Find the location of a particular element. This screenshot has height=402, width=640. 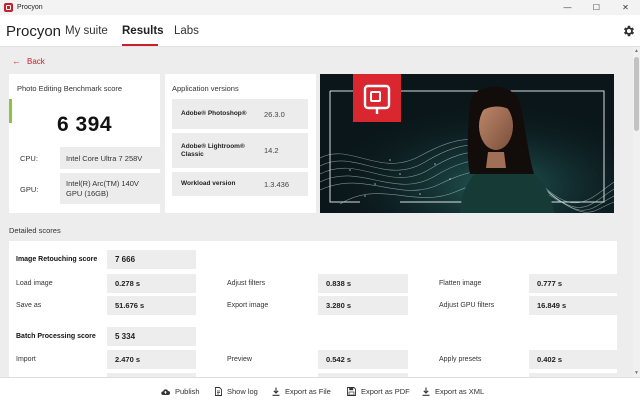

detail-value: 0.402 s is located at coordinates (573, 359).